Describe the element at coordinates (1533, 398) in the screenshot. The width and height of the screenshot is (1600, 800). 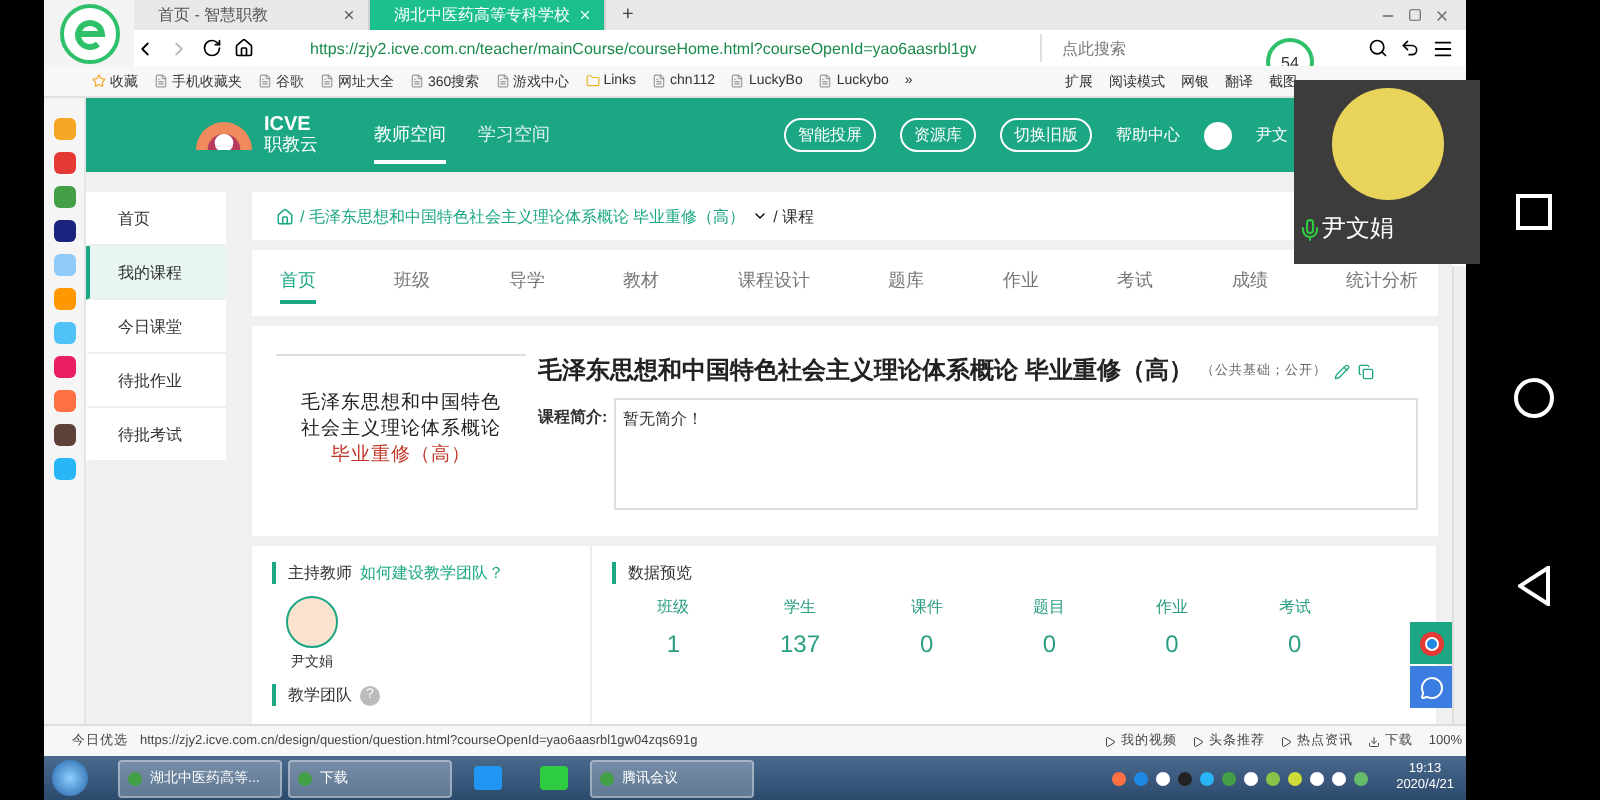
I see `home-button-icon` at that location.